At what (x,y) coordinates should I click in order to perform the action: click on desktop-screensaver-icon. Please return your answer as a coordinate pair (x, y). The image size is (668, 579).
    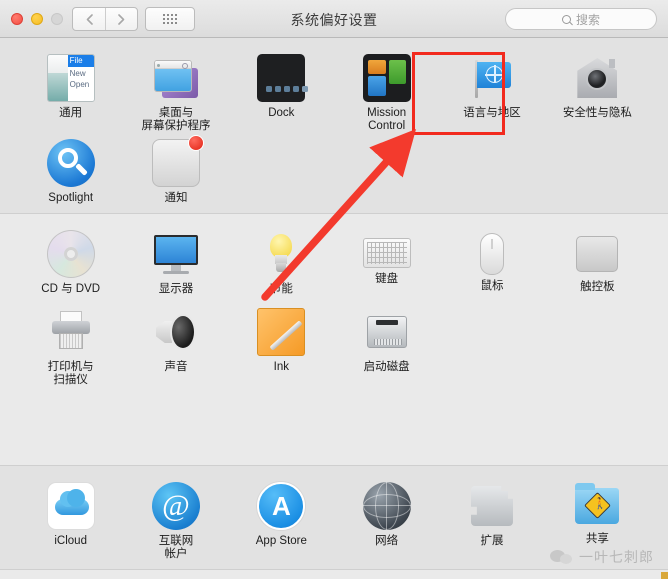
    Looking at the image, I should click on (176, 78).